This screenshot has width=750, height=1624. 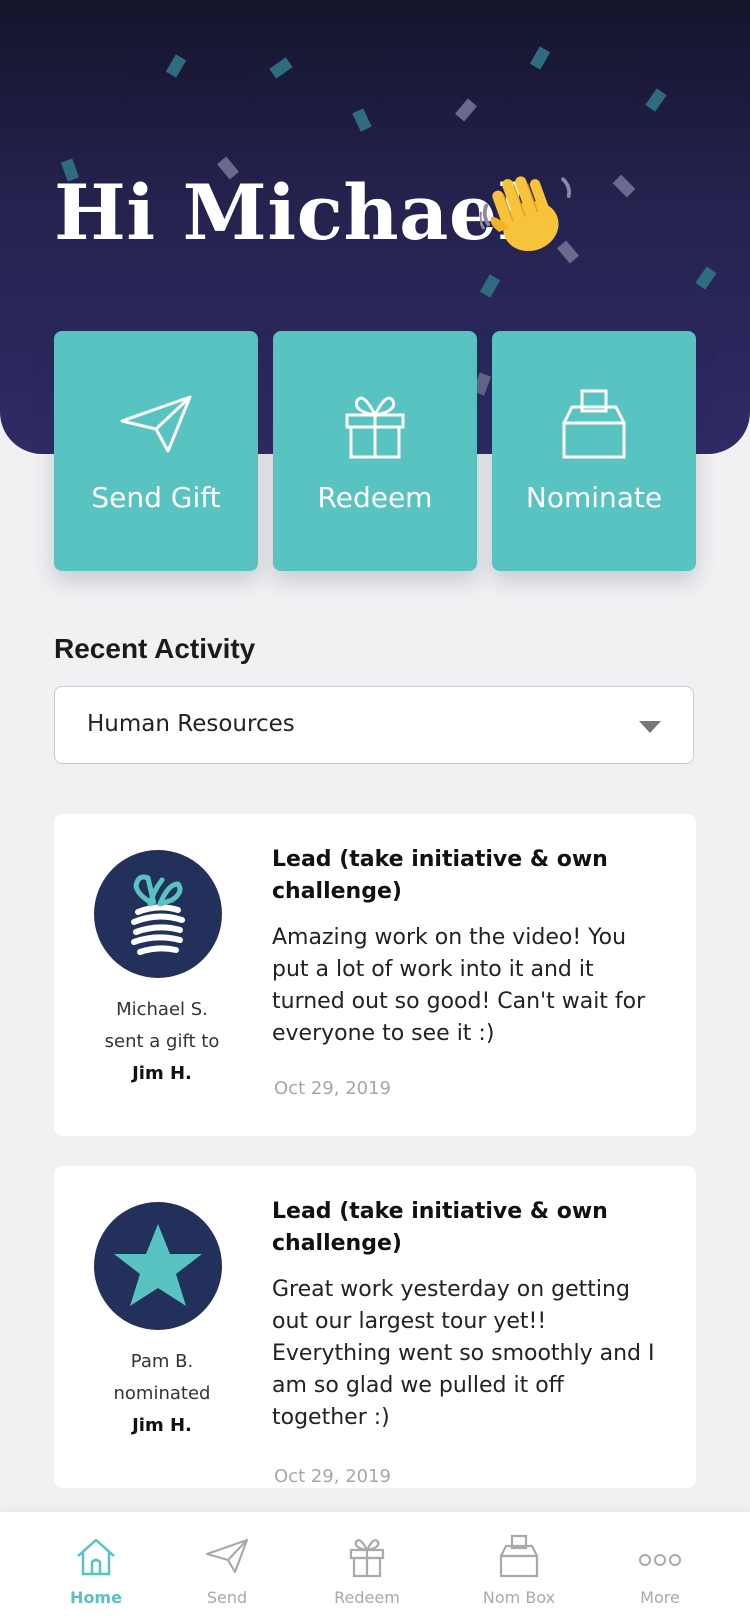 I want to click on chevron-down-icon, so click(x=650, y=727).